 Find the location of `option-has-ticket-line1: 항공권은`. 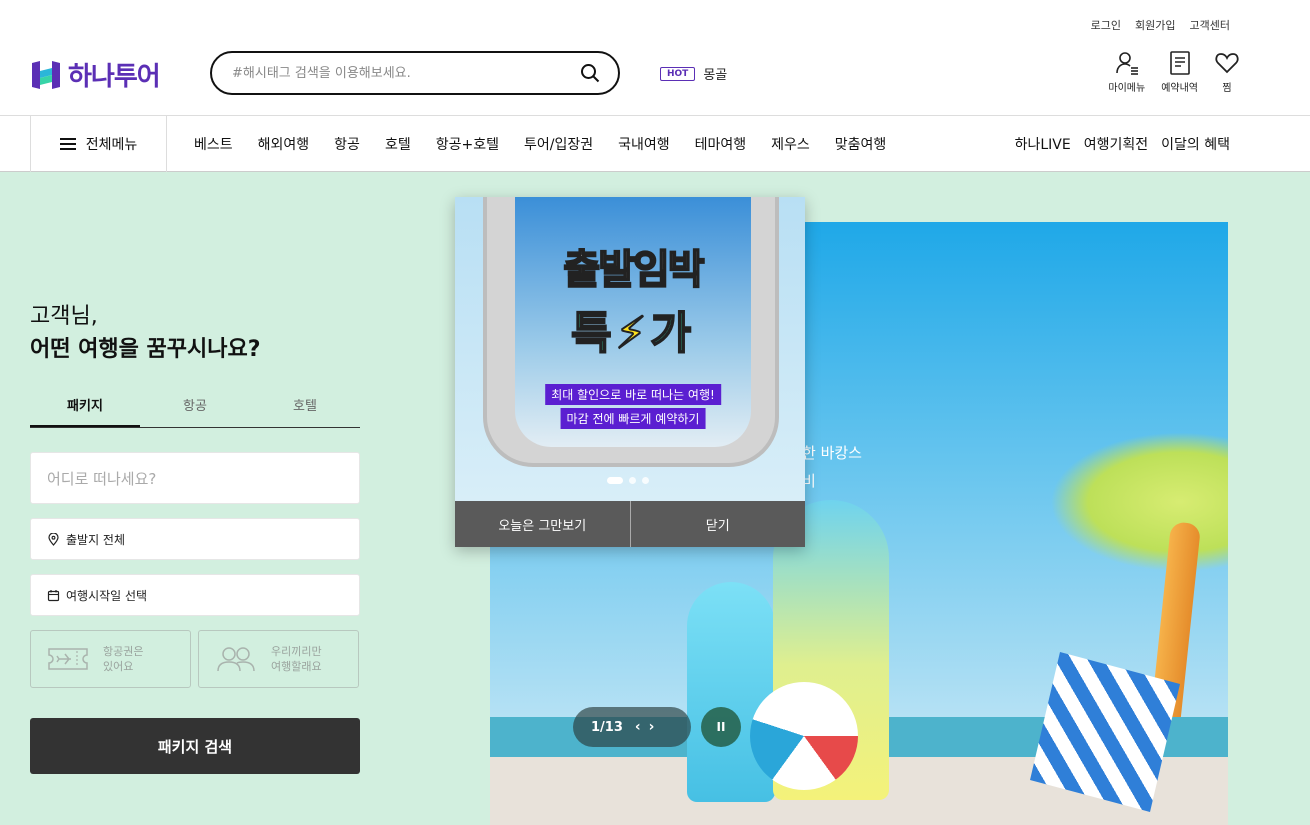

option-has-ticket-line1: 항공권은 is located at coordinates (123, 651).